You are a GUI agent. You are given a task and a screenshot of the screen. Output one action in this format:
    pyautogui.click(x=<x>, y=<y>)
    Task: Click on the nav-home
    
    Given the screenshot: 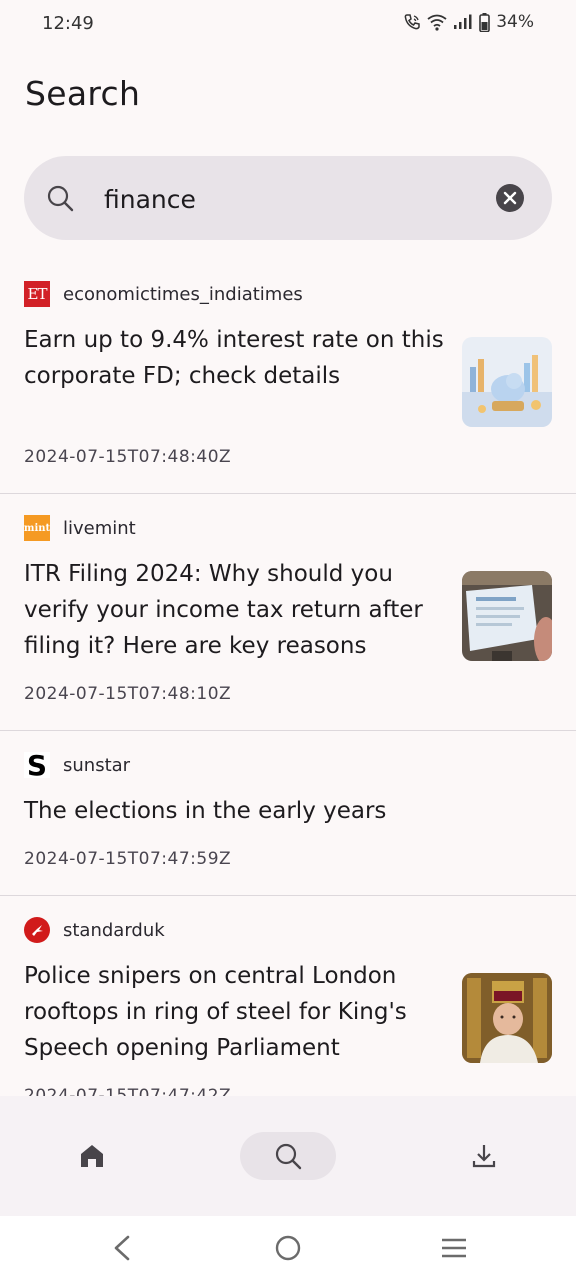 What is the action you would take?
    pyautogui.click(x=92, y=1156)
    